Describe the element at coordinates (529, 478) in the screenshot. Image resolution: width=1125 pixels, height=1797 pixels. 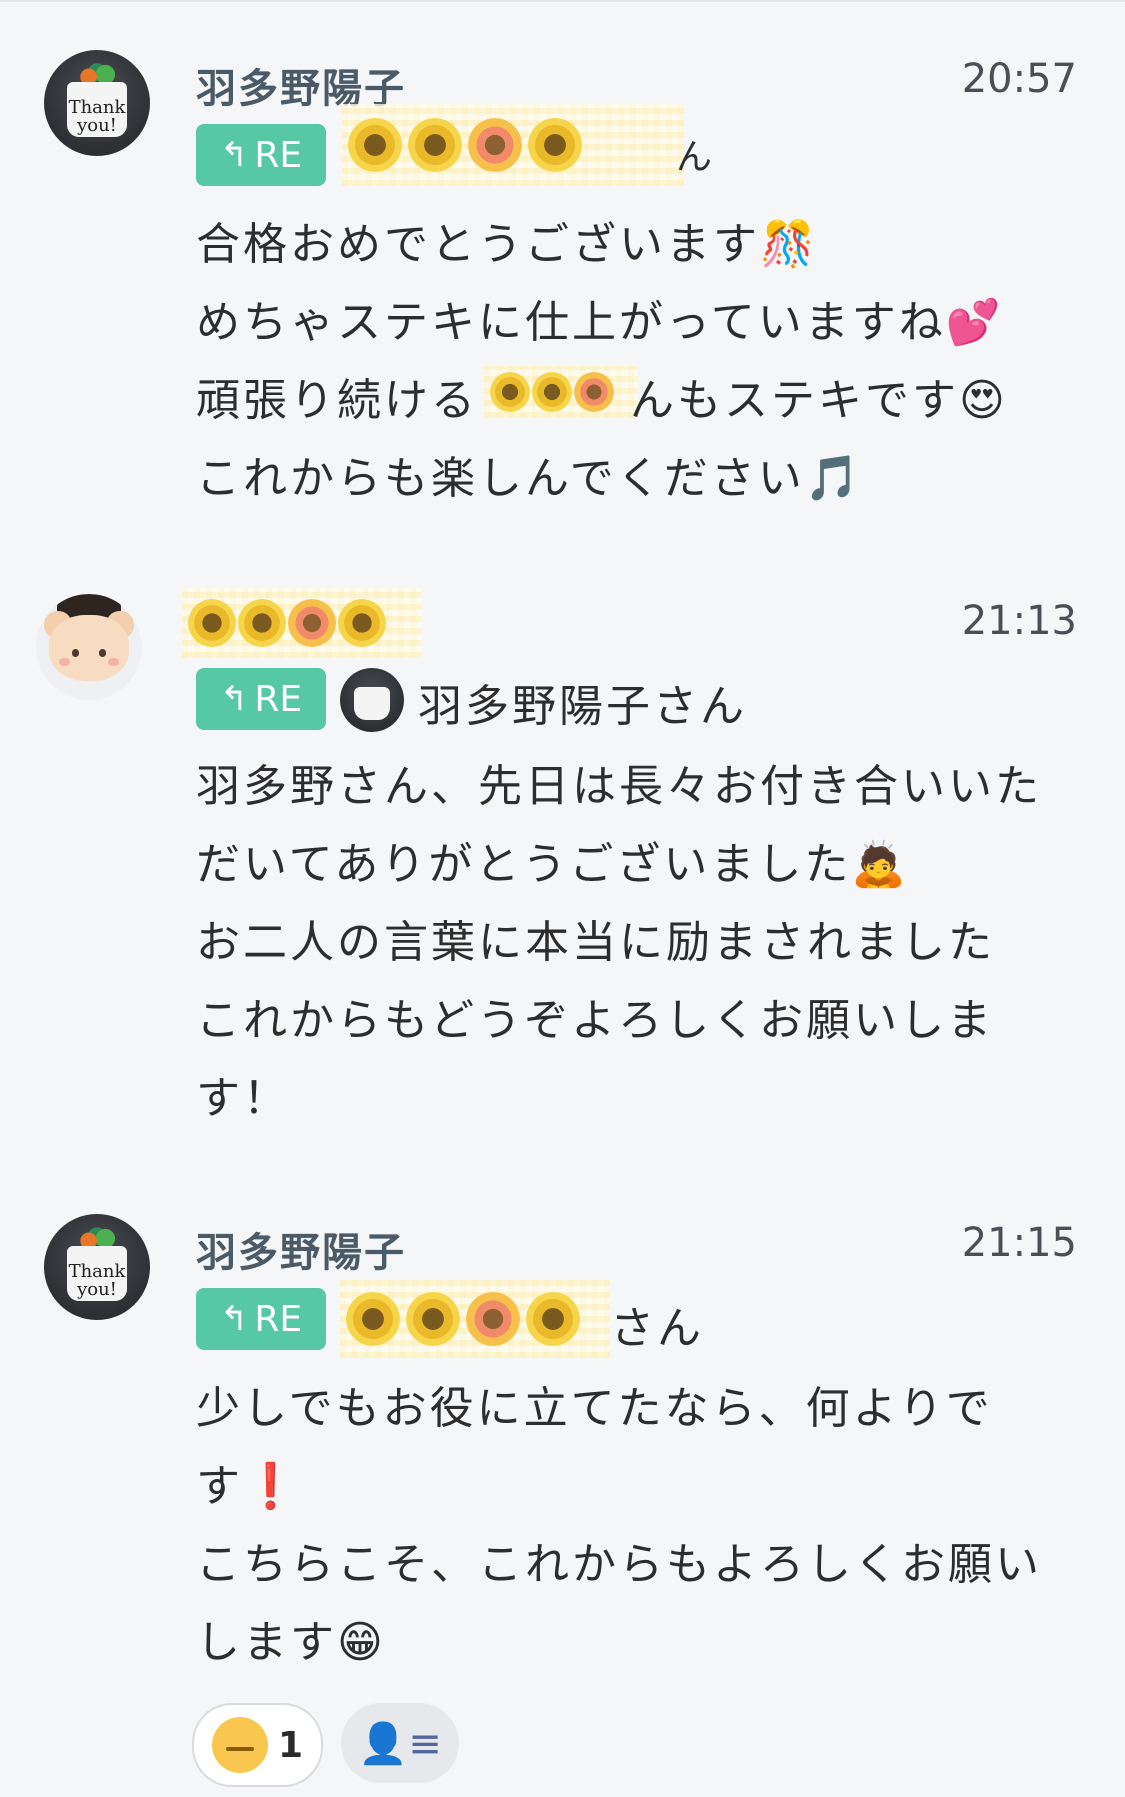
I see `message-line: これからも楽しんでください🎵` at that location.